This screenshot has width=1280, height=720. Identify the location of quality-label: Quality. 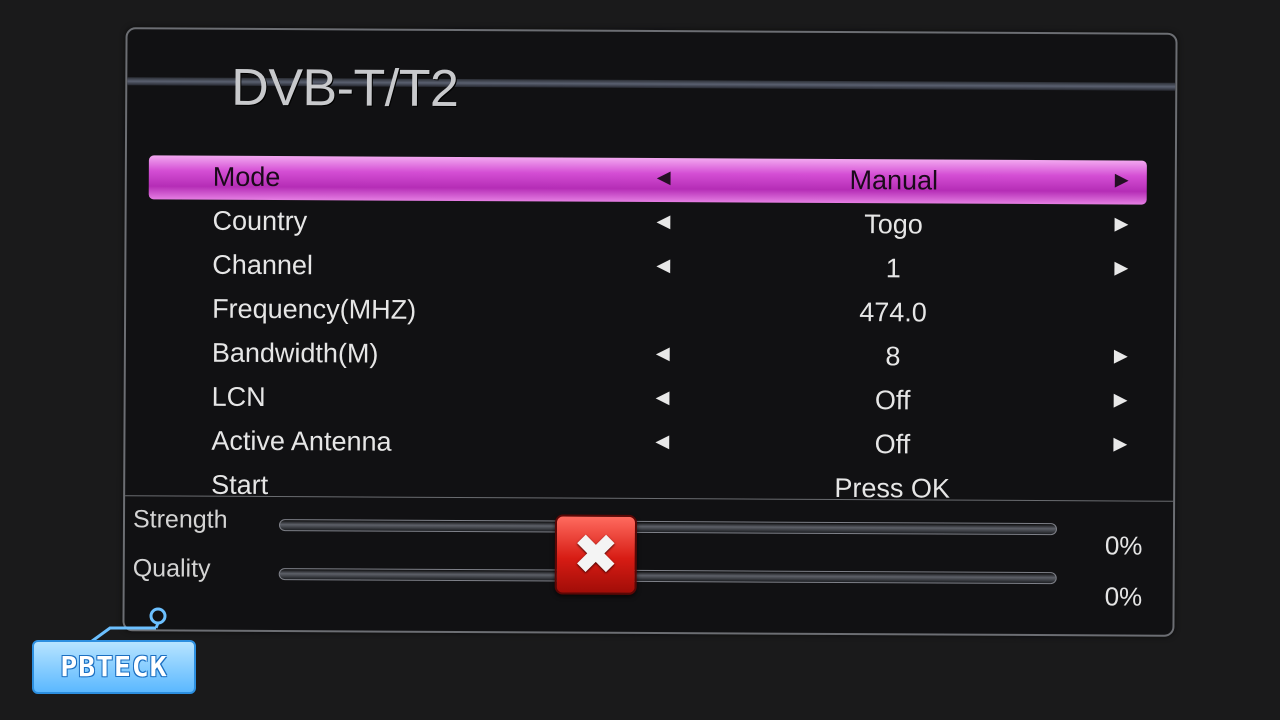
(171, 568).